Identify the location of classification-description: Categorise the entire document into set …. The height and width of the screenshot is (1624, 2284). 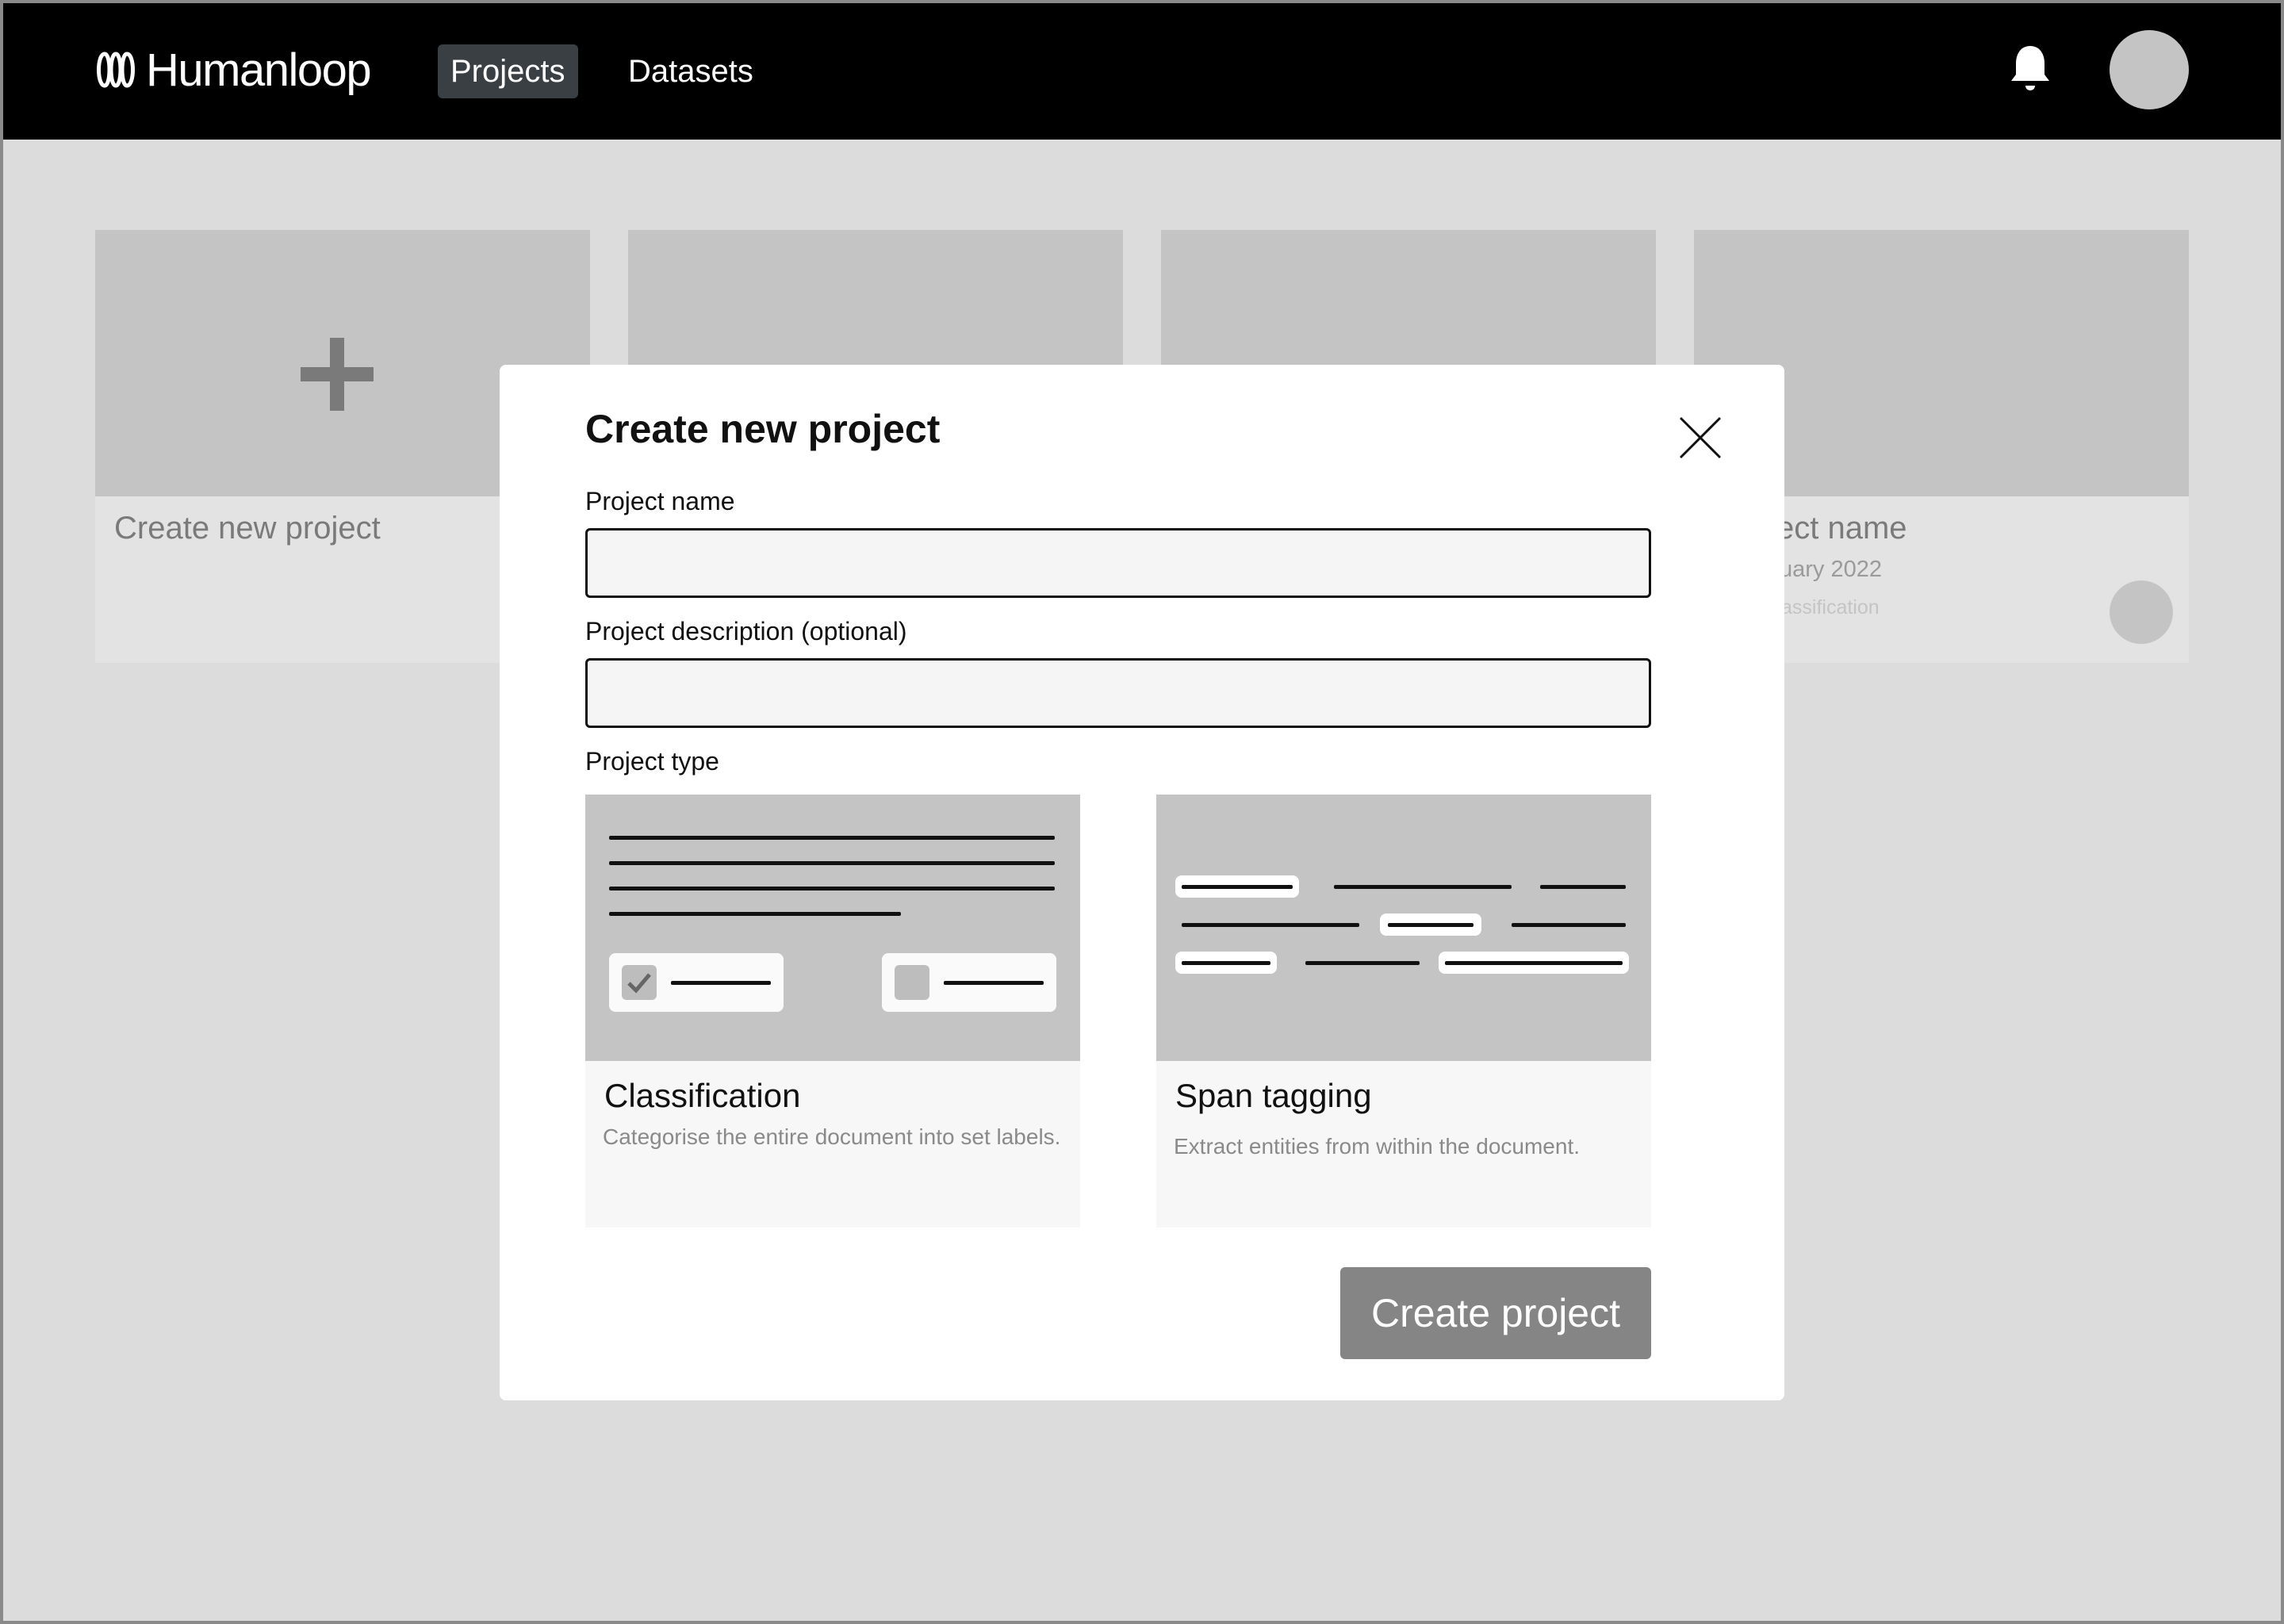
(832, 1136).